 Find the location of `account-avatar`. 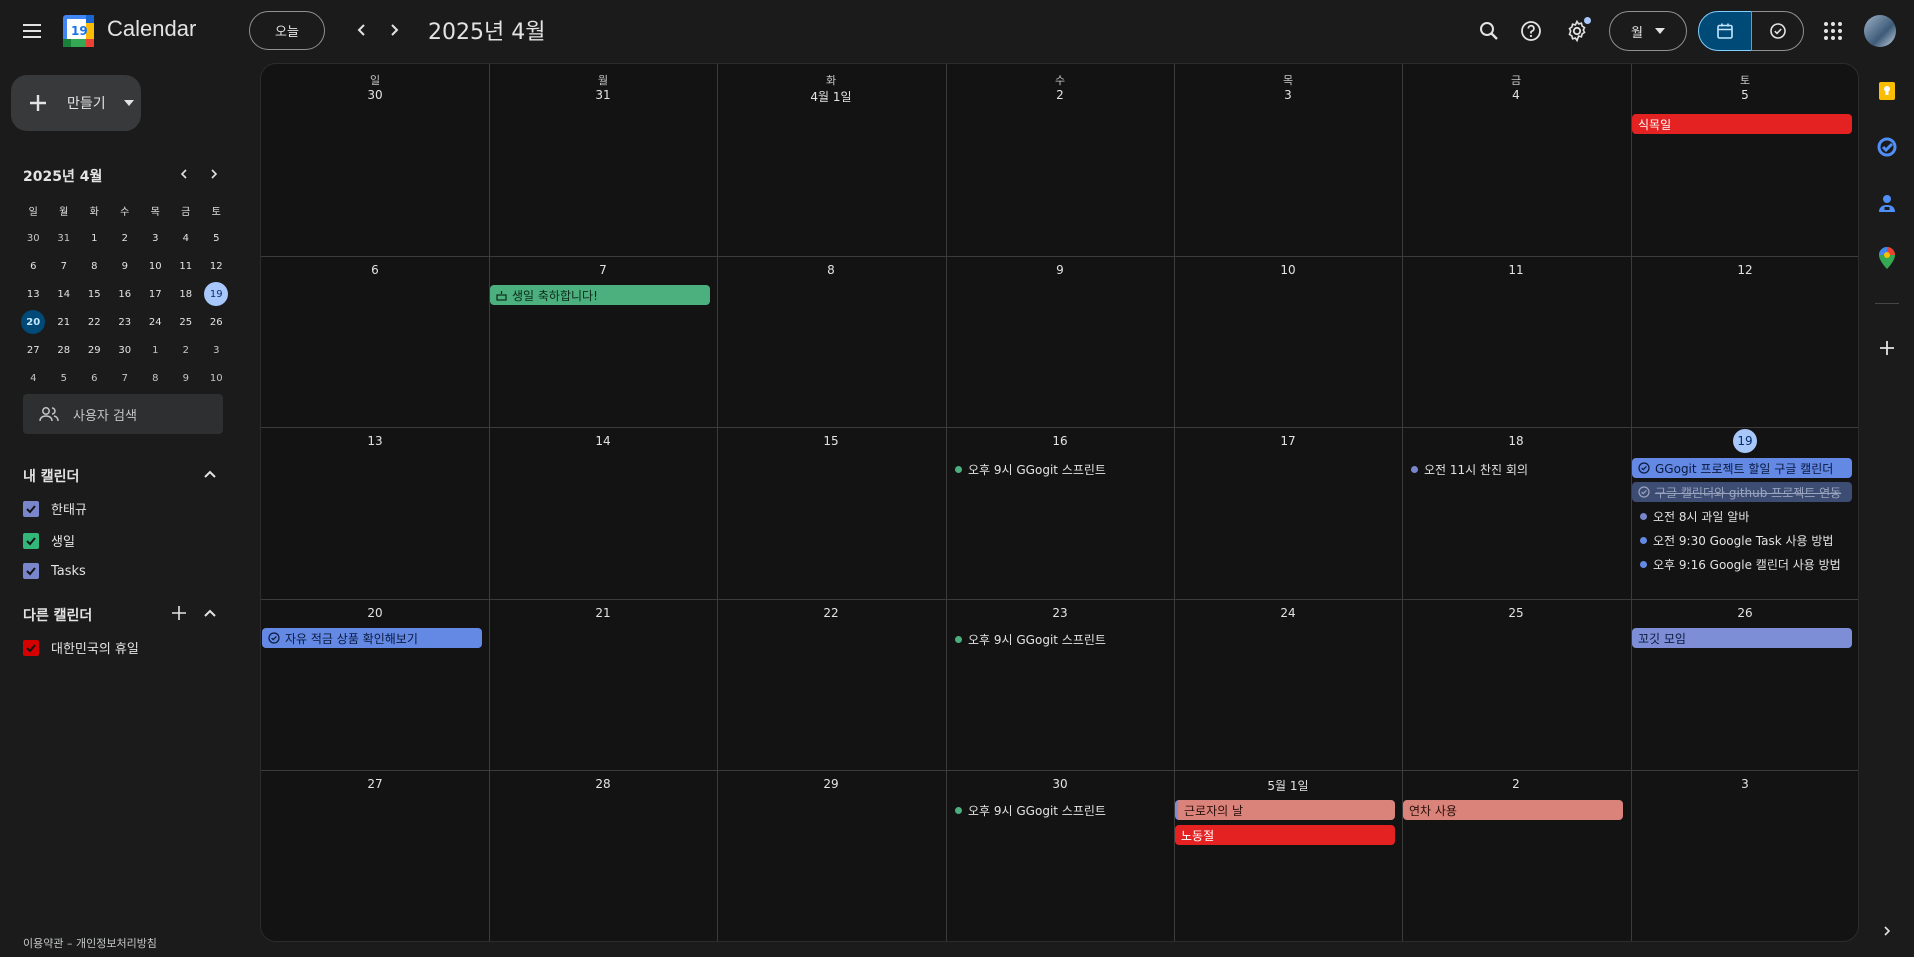

account-avatar is located at coordinates (1880, 31).